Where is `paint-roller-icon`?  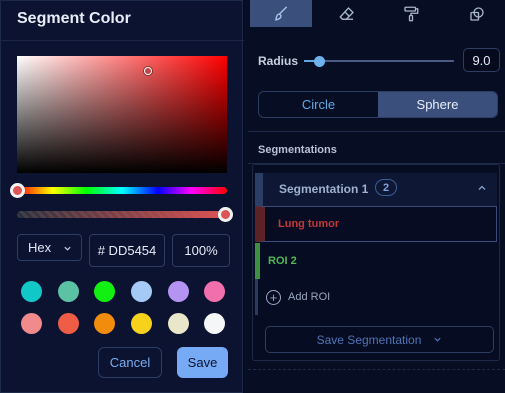 paint-roller-icon is located at coordinates (411, 13).